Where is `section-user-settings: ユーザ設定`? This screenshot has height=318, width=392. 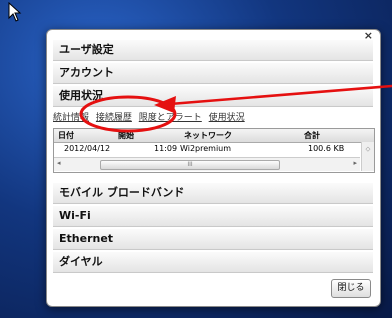 section-user-settings: ユーザ設定 is located at coordinates (213, 50).